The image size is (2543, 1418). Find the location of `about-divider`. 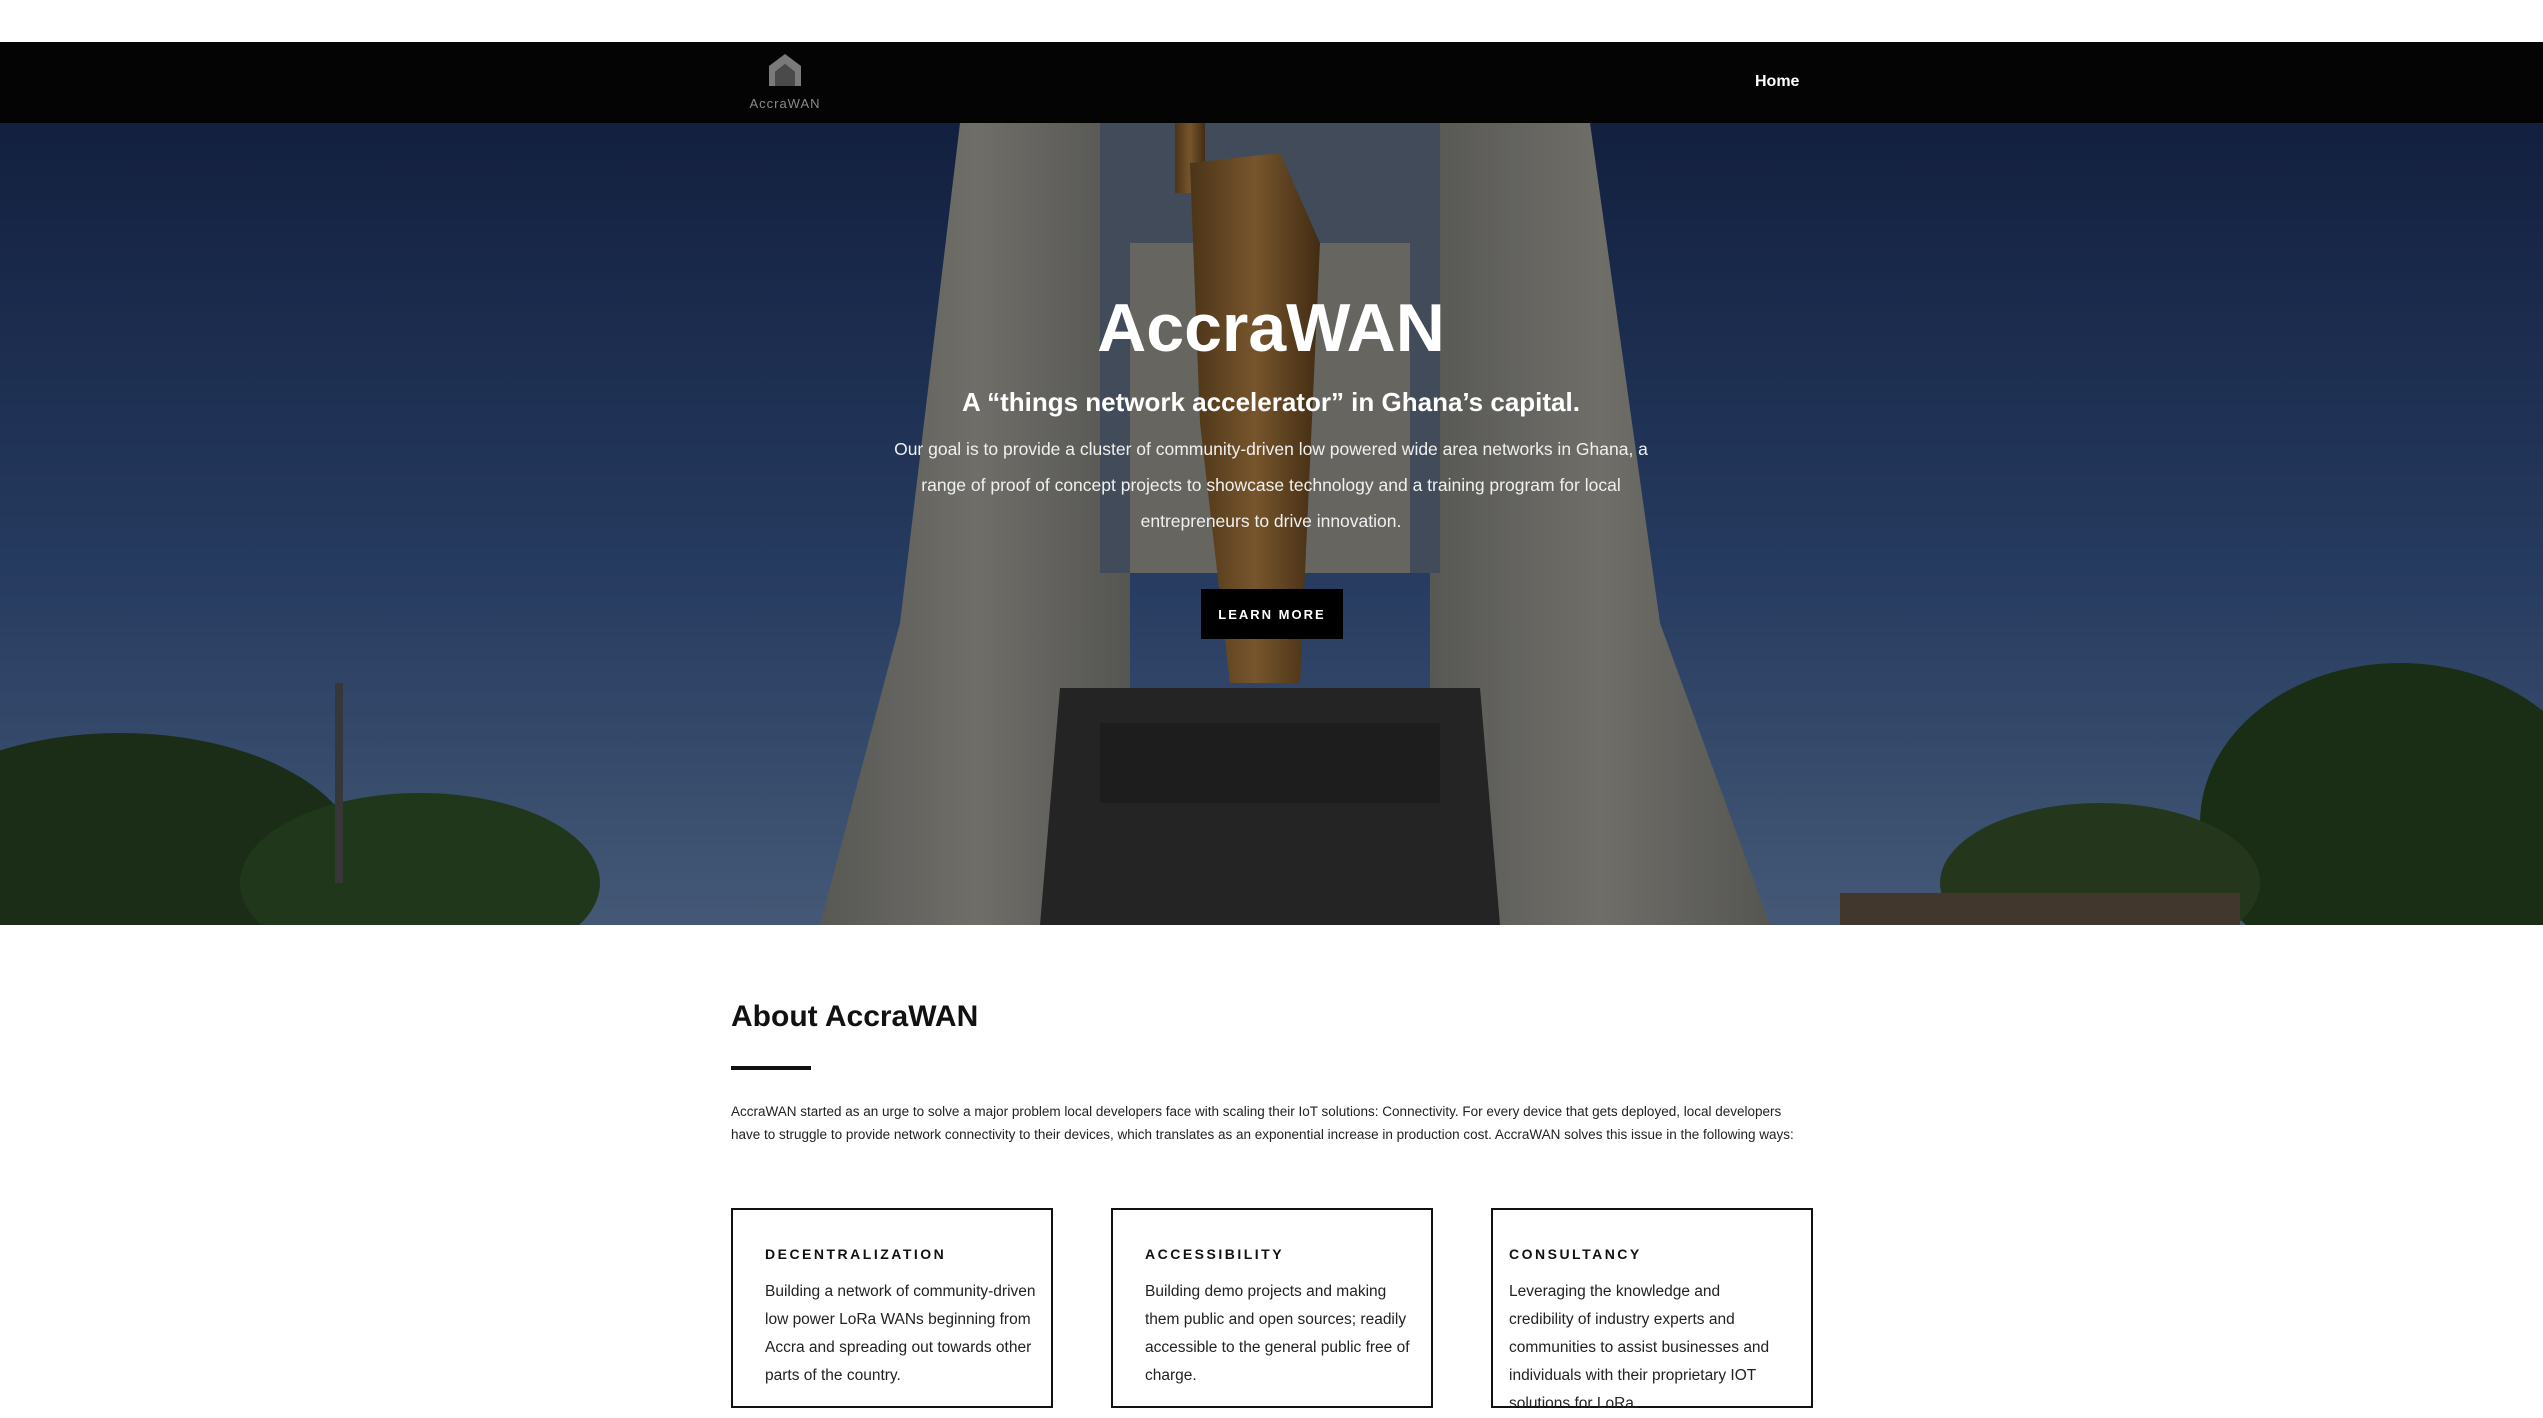

about-divider is located at coordinates (771, 1068).